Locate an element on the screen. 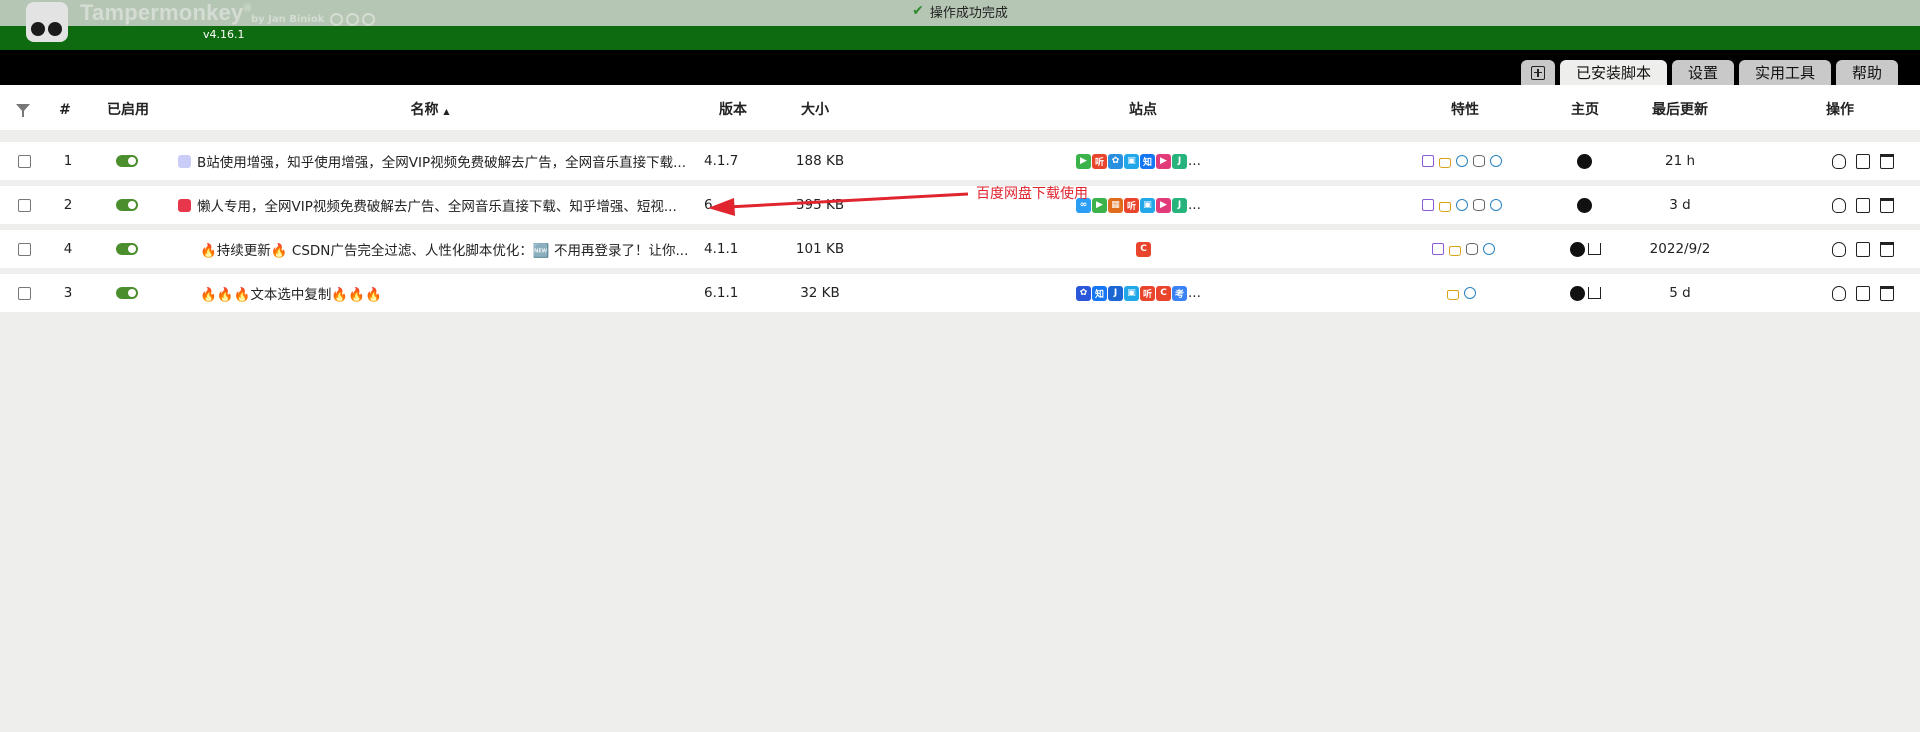 The image size is (1920, 732). last-updated: 2022/9/2 is located at coordinates (1680, 249).